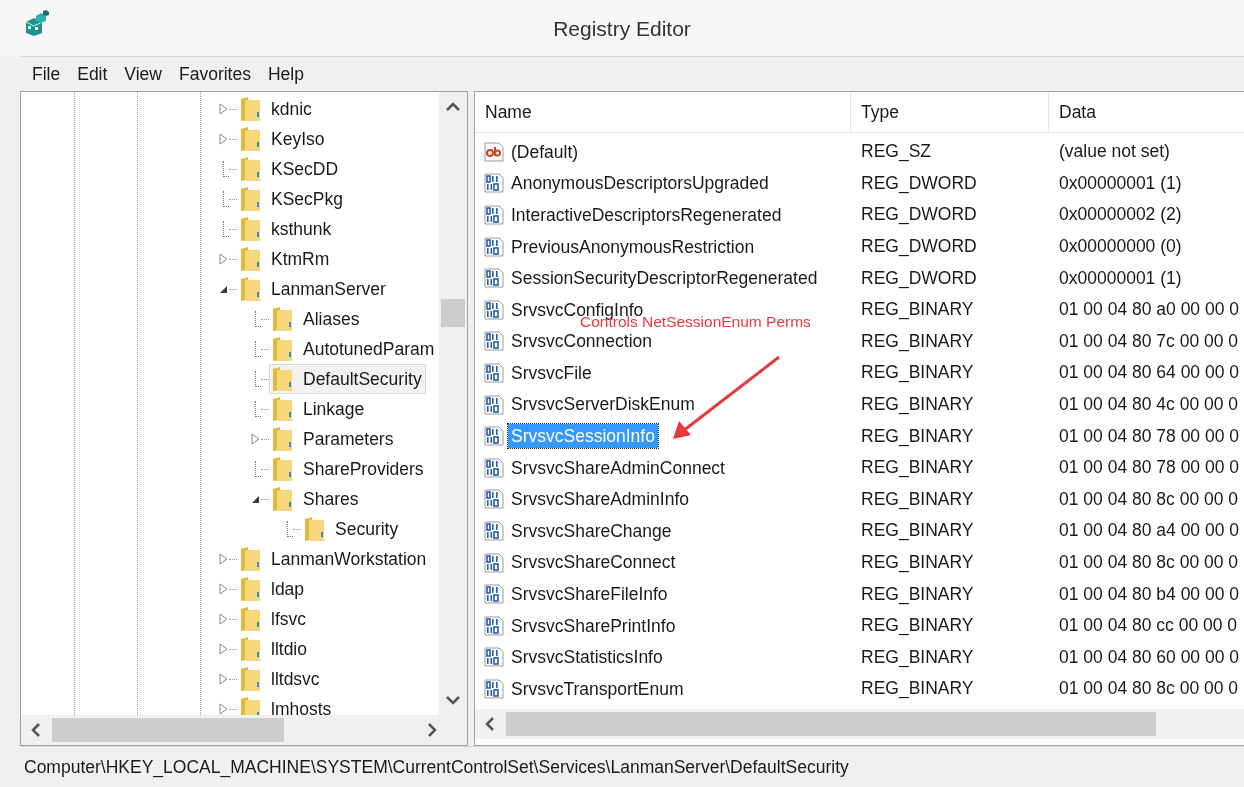  Describe the element at coordinates (597, 688) in the screenshot. I see `value-name: SrvsvcTransportEnum` at that location.